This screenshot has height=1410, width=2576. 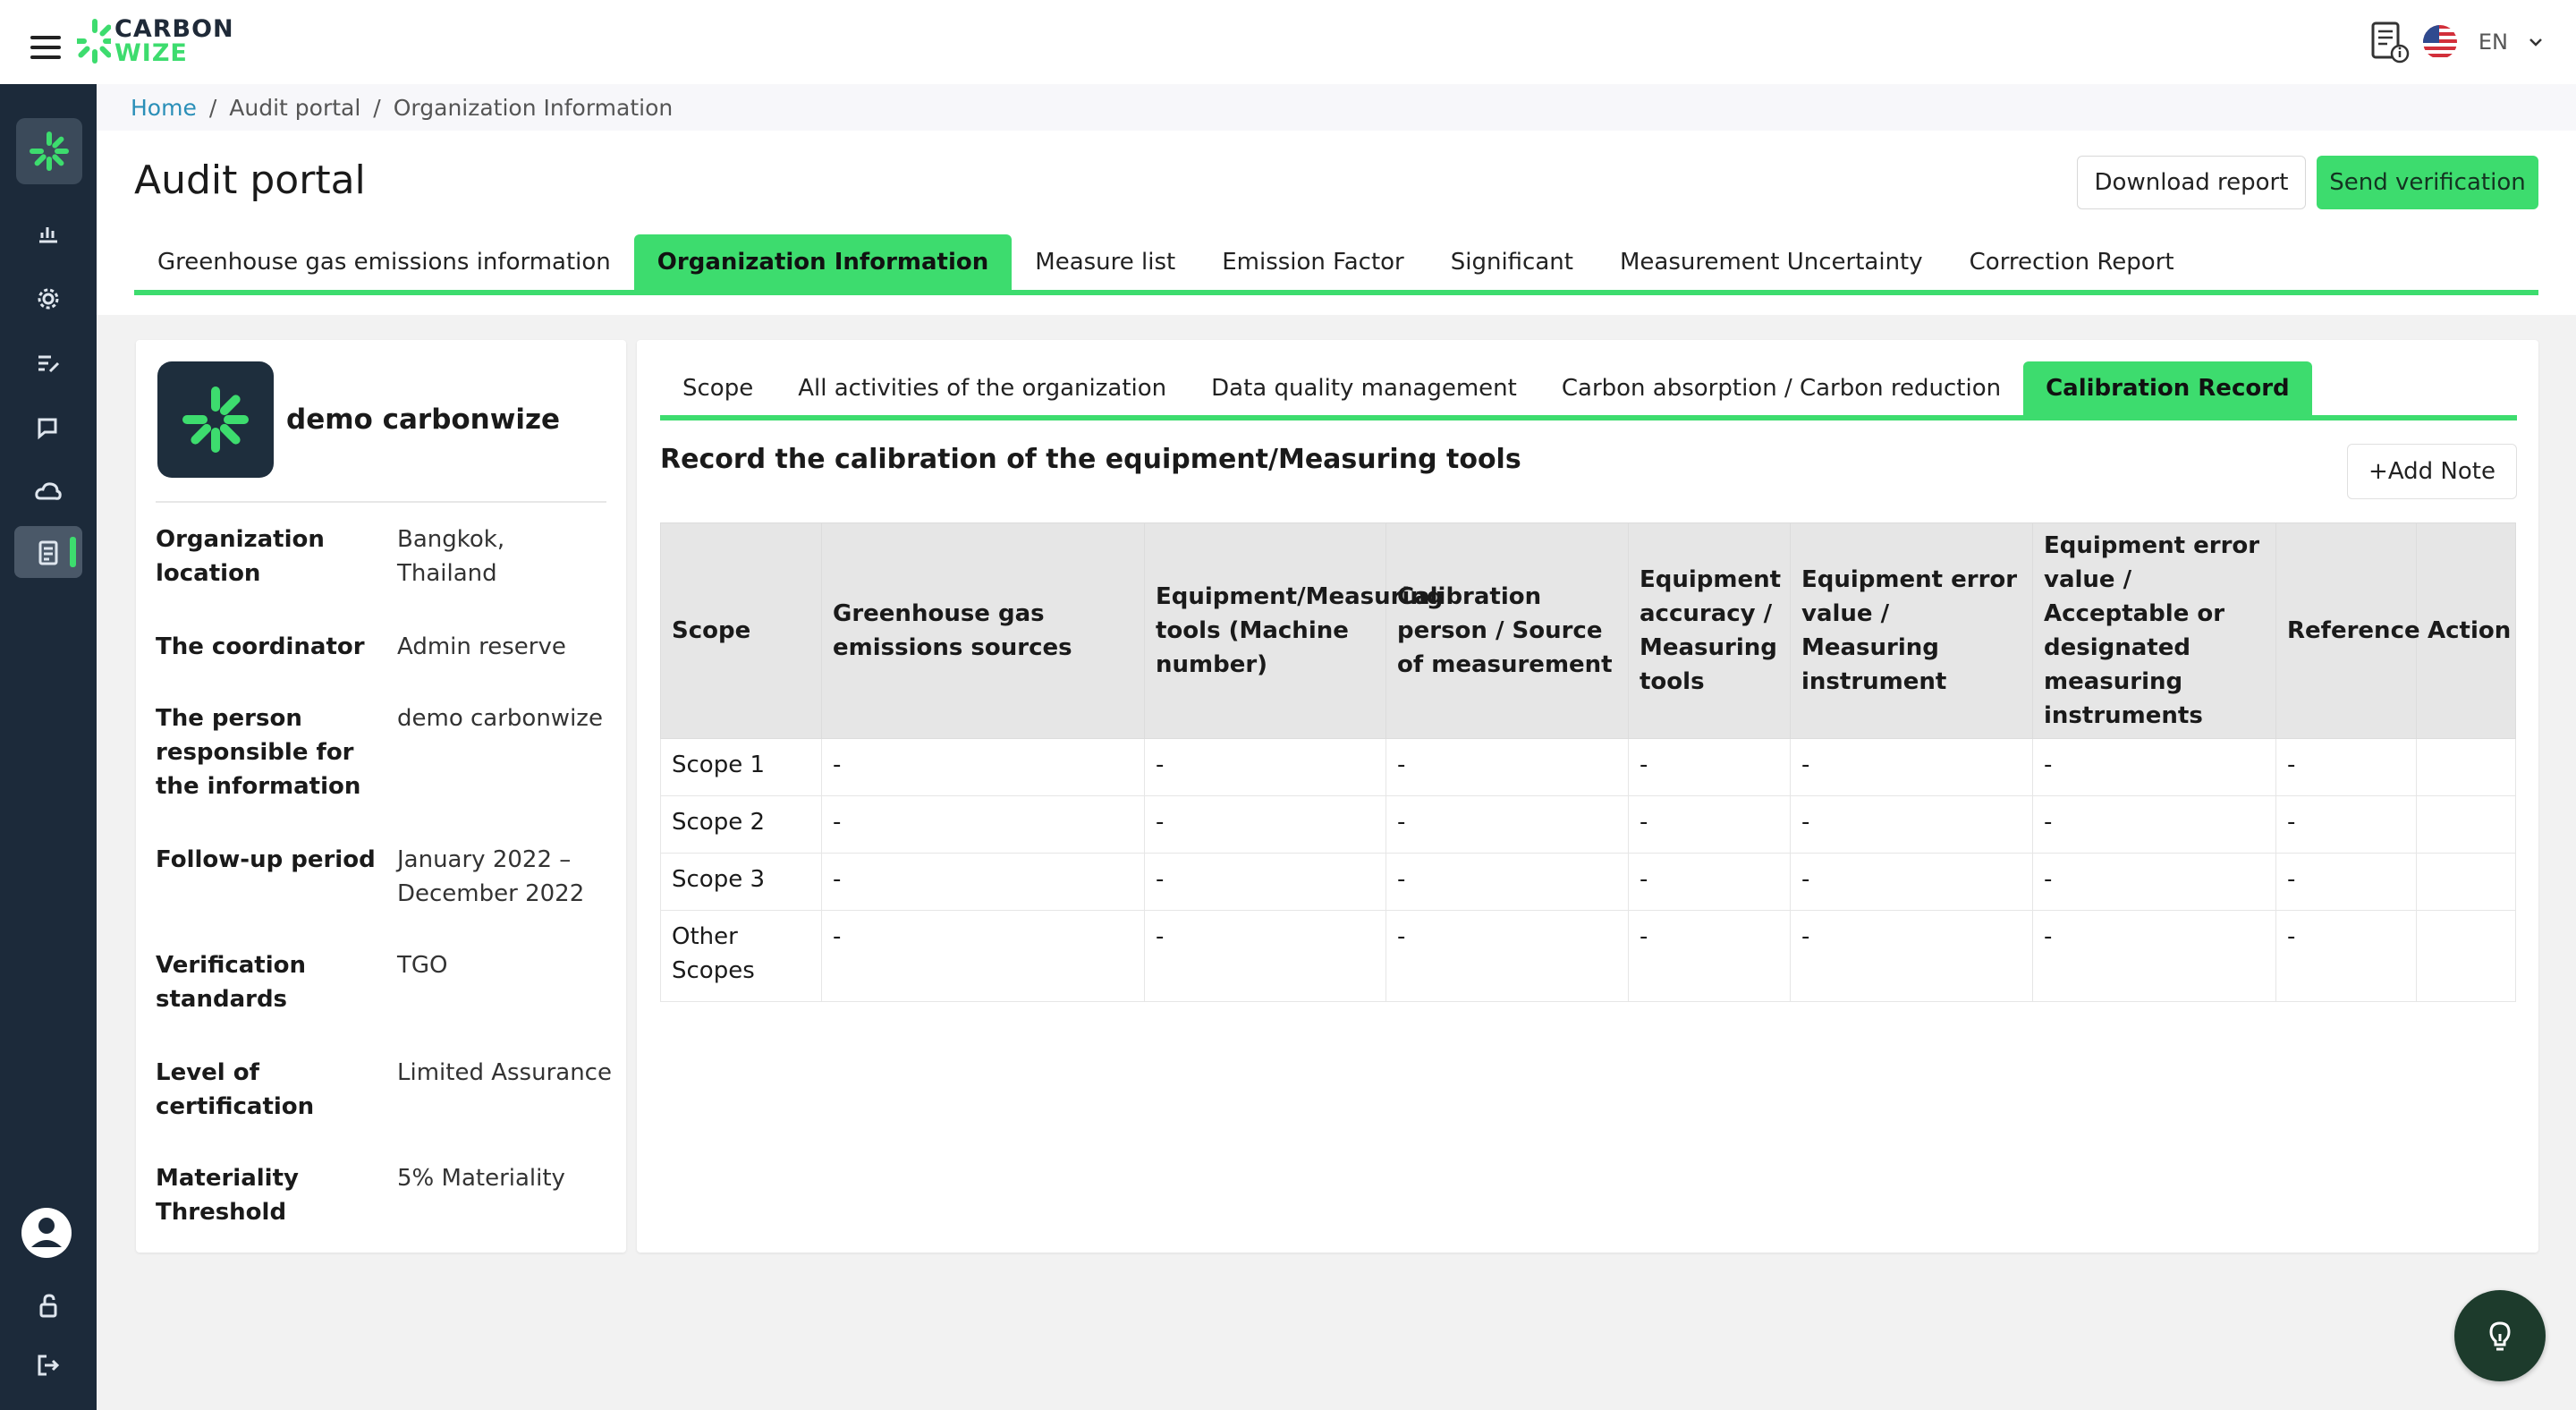 What do you see at coordinates (2427, 182) in the screenshot?
I see `send-verification-button: Send verification` at bounding box center [2427, 182].